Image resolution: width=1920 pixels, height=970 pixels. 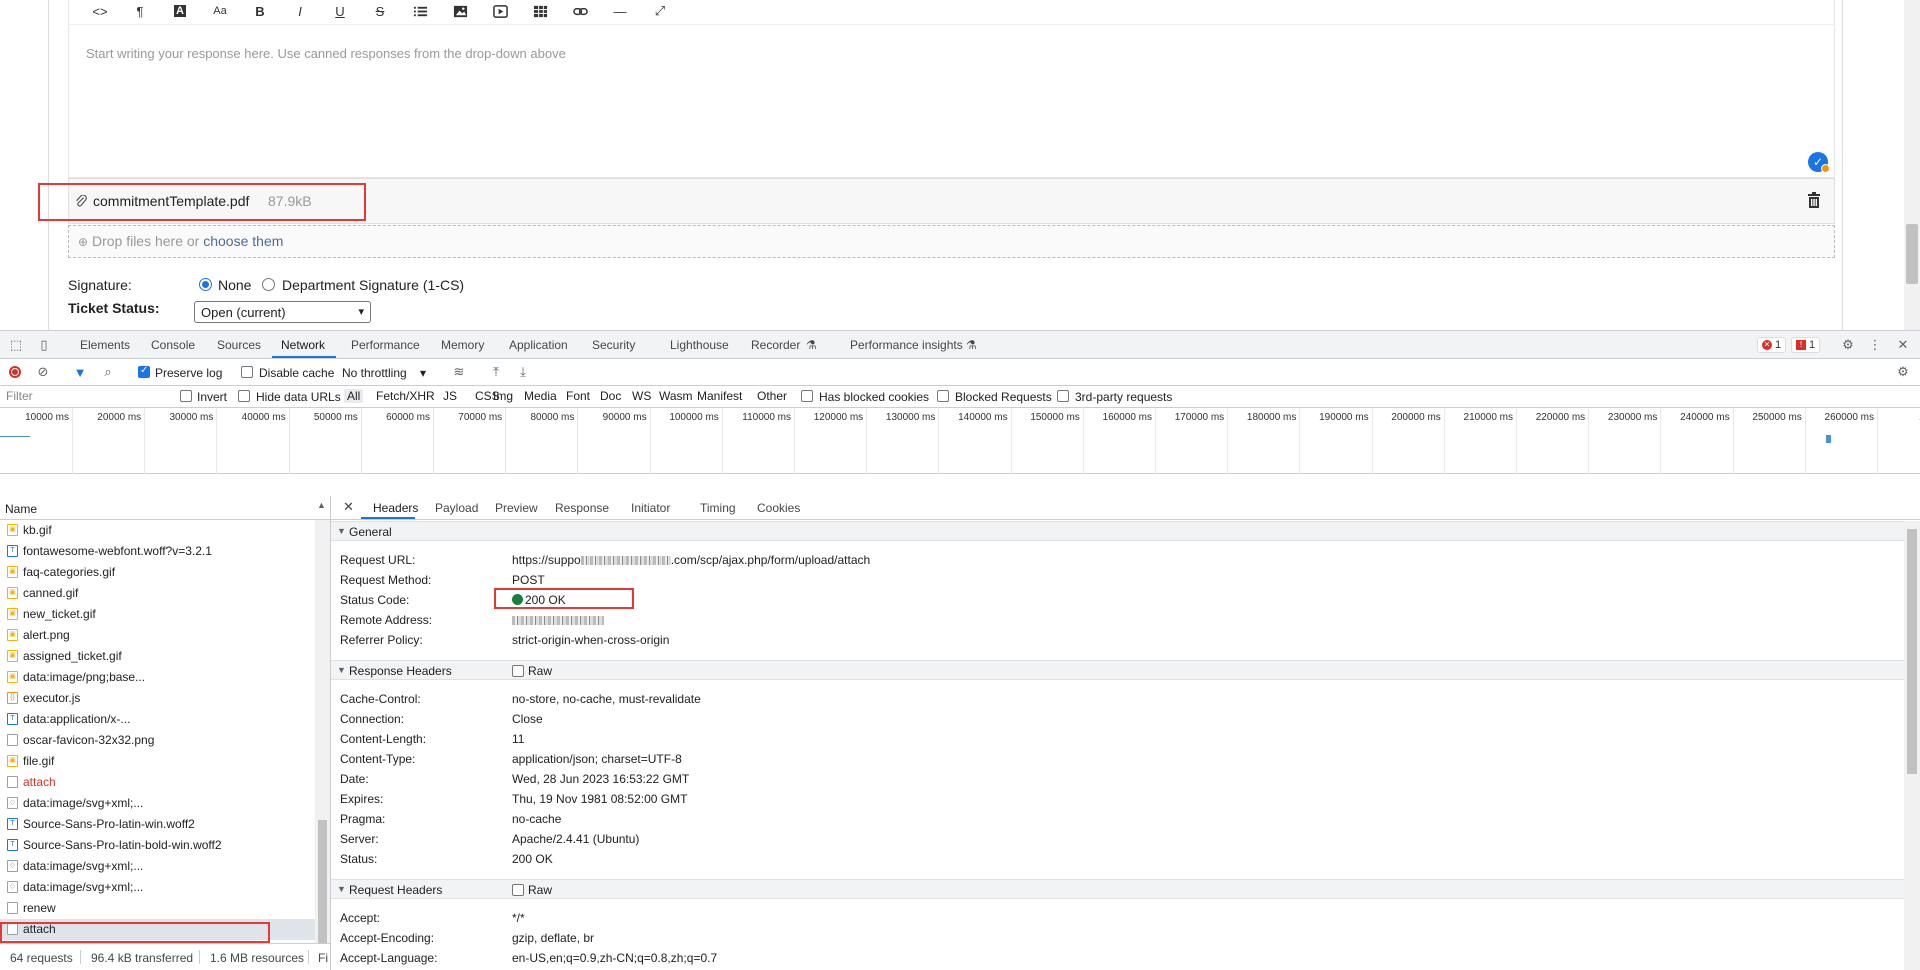 I want to click on list-icon, so click(x=420, y=11).